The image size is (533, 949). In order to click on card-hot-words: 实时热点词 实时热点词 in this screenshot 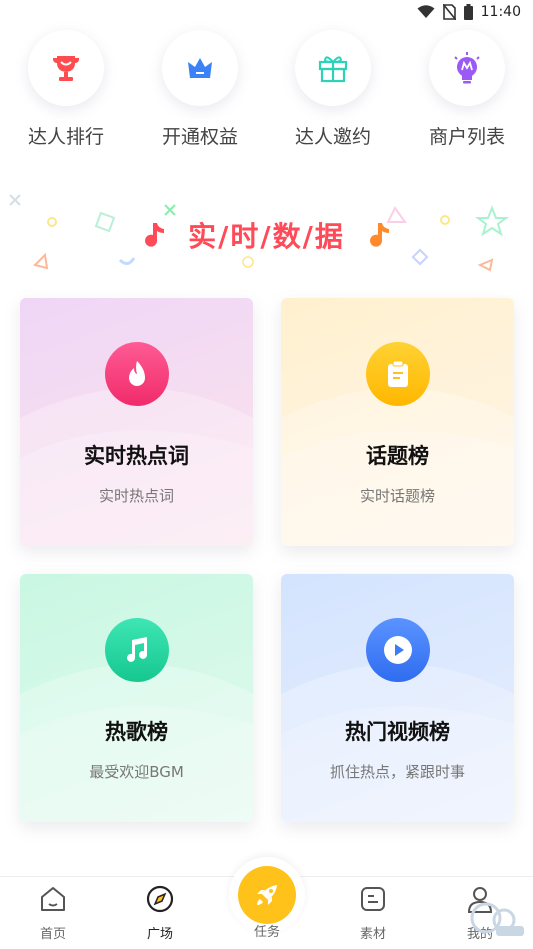, I will do `click(136, 422)`.